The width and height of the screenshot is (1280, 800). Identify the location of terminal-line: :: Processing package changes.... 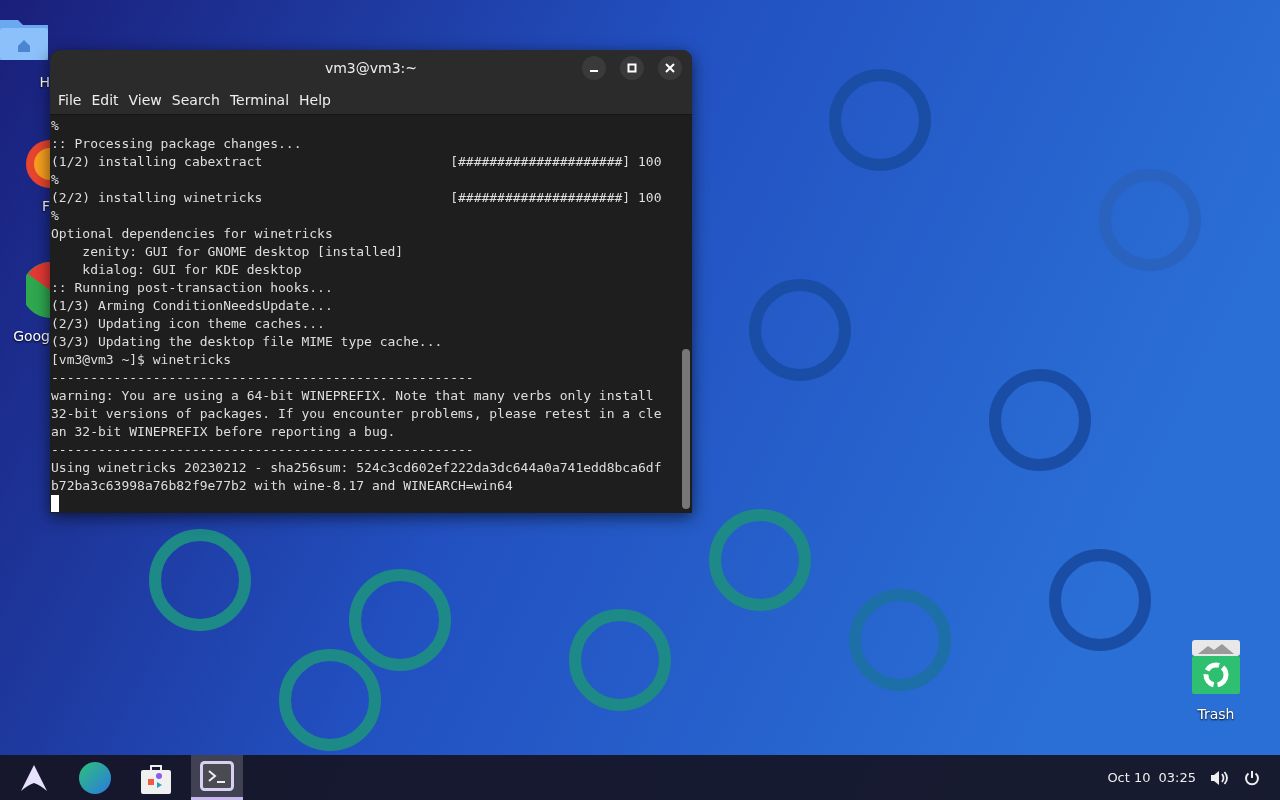
(177, 144).